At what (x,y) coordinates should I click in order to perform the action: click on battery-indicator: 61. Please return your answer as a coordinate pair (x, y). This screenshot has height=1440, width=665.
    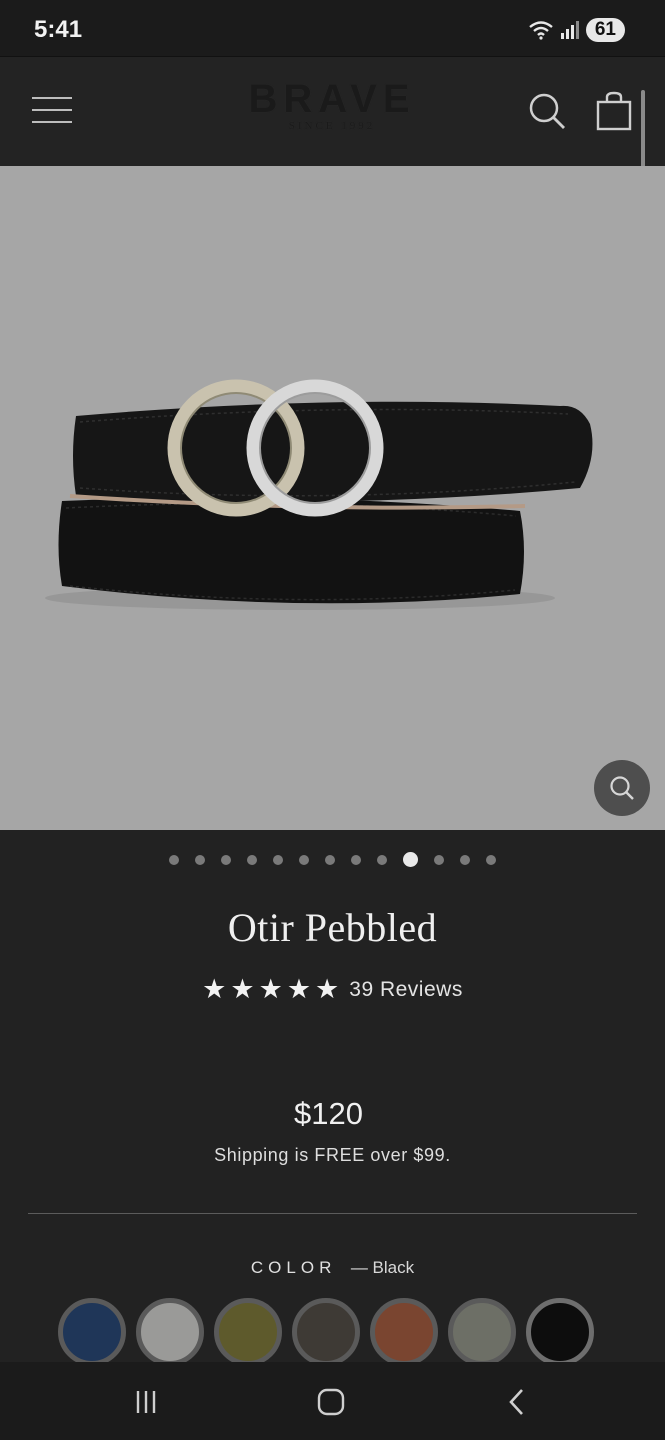
    Looking at the image, I should click on (605, 30).